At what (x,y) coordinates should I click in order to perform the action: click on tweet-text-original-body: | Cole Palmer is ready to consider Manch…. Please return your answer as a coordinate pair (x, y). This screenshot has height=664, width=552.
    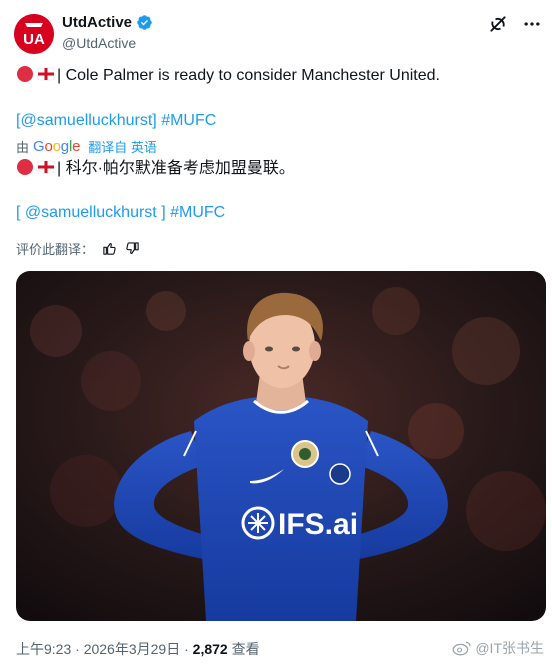
    Looking at the image, I should click on (248, 75).